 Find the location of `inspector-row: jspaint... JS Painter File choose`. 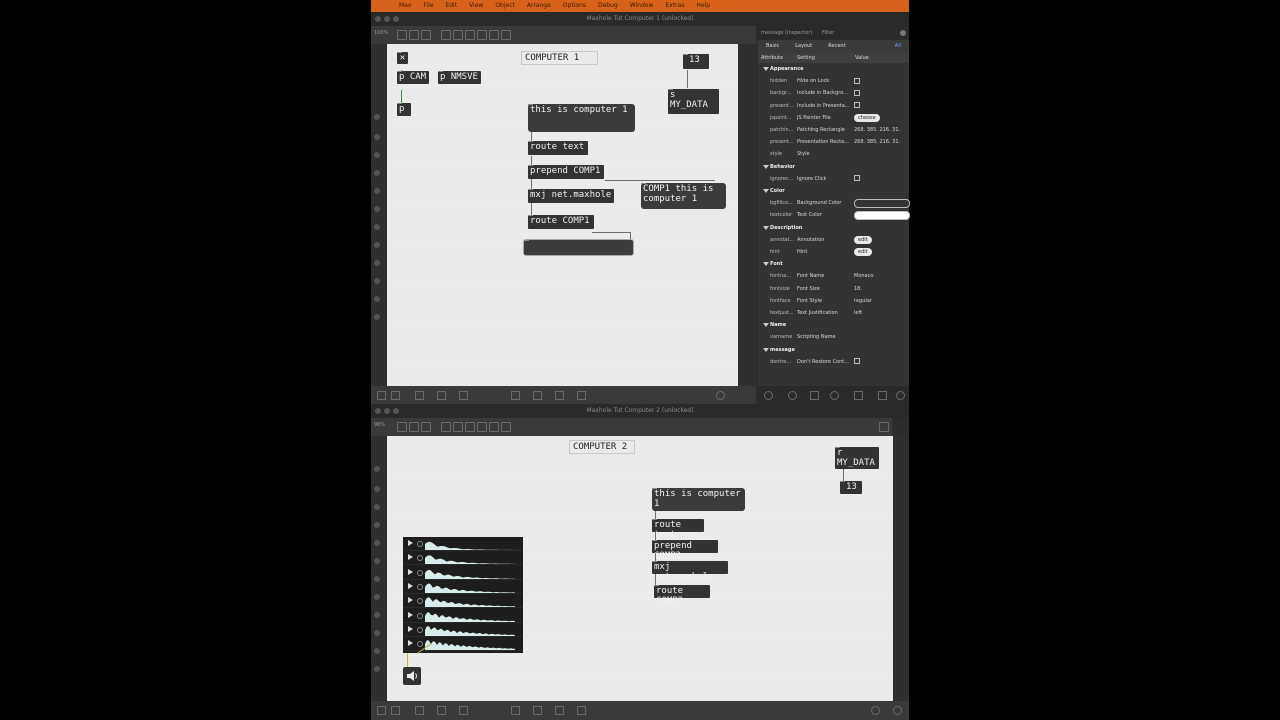

inspector-row: jspaint... JS Painter File choose is located at coordinates (833, 118).